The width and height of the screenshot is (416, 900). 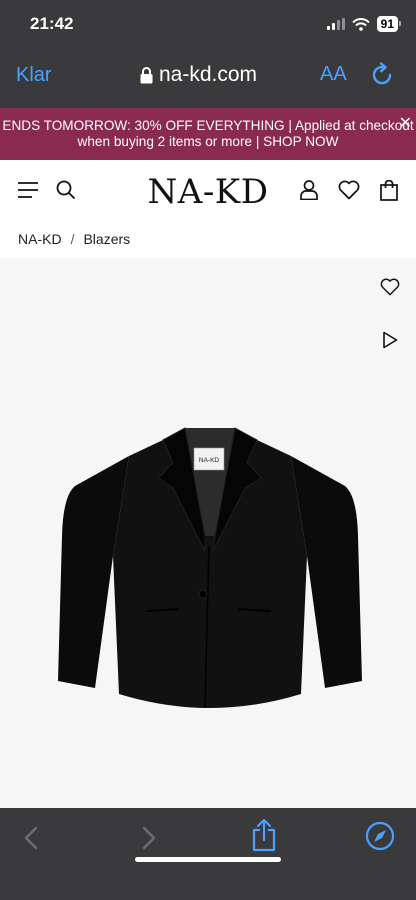 I want to click on bag-icon, so click(x=389, y=190).